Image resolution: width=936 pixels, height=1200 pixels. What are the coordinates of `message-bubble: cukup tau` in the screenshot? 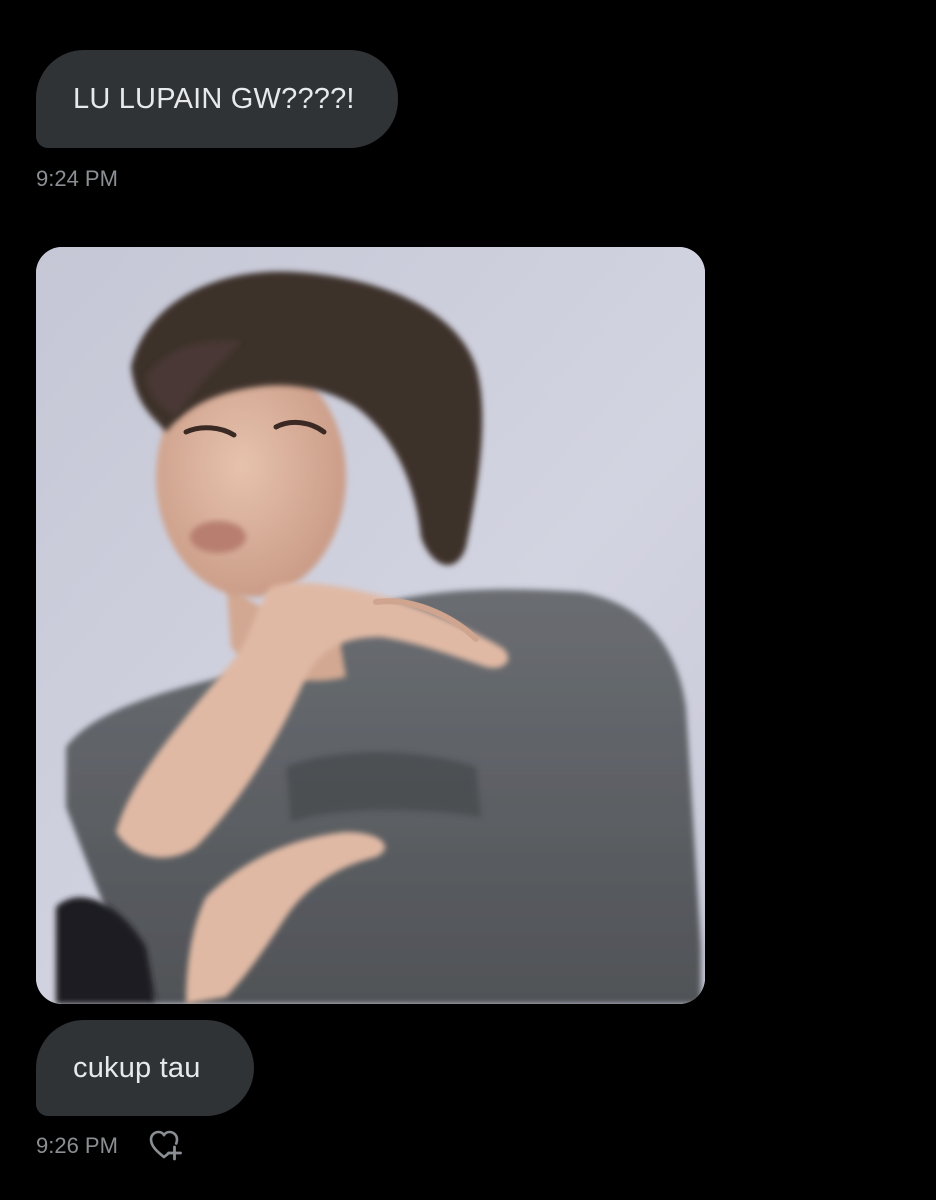 It's located at (145, 1068).